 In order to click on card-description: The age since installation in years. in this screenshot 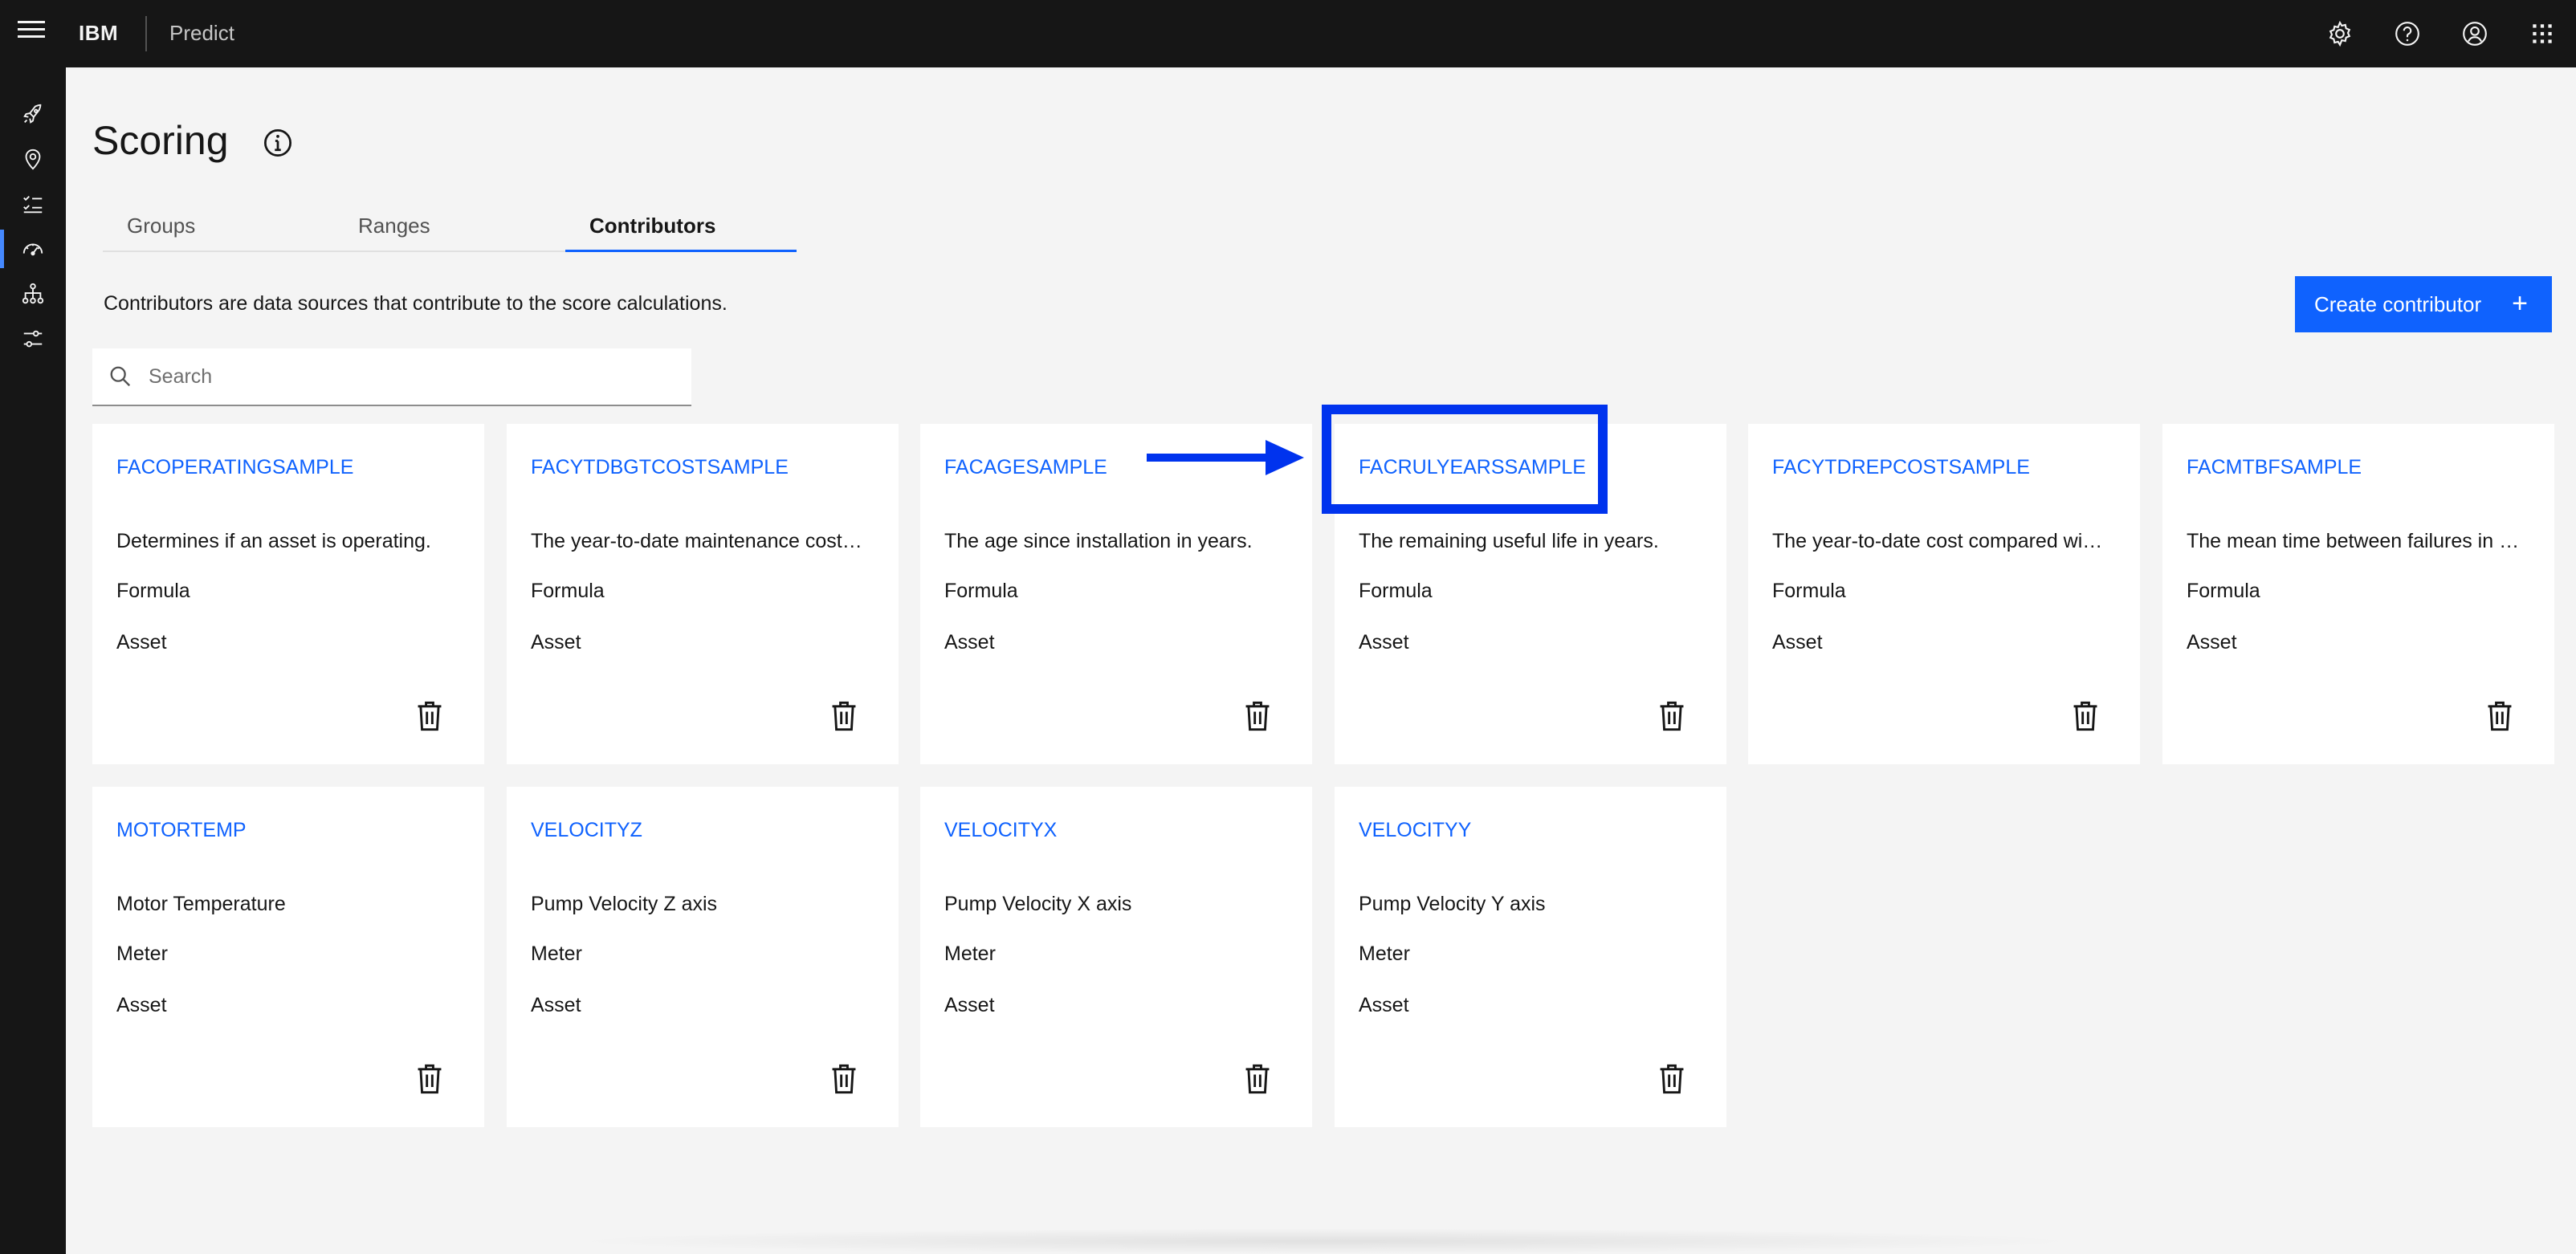, I will do `click(1098, 541)`.